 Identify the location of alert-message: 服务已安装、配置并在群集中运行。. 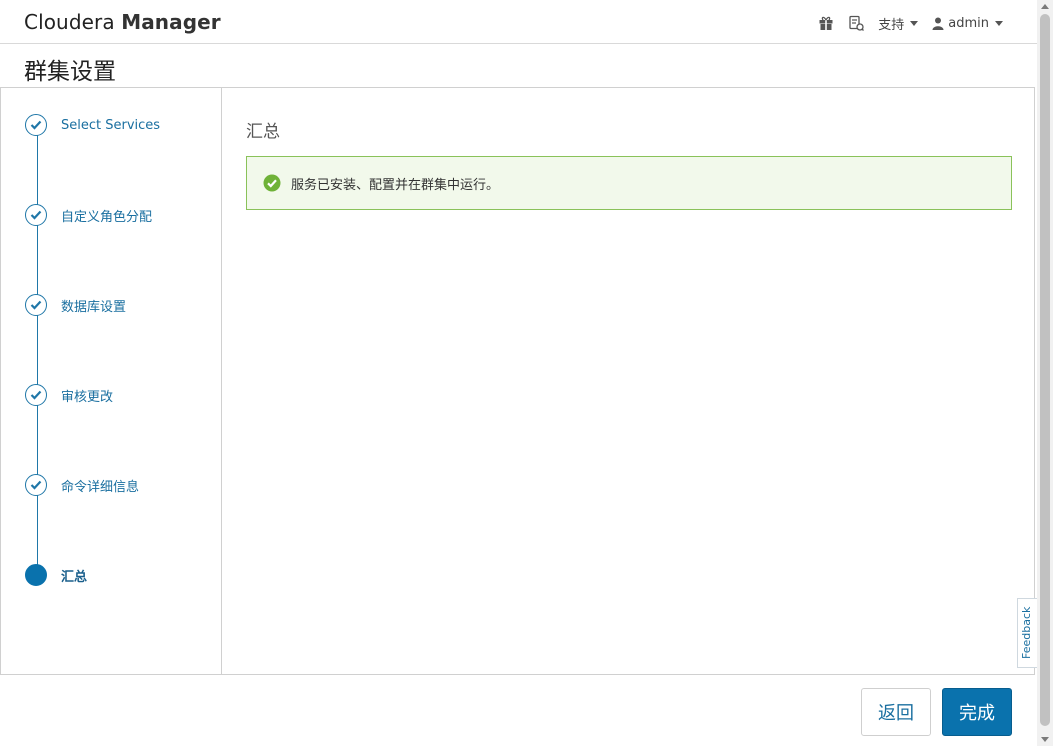
(395, 185).